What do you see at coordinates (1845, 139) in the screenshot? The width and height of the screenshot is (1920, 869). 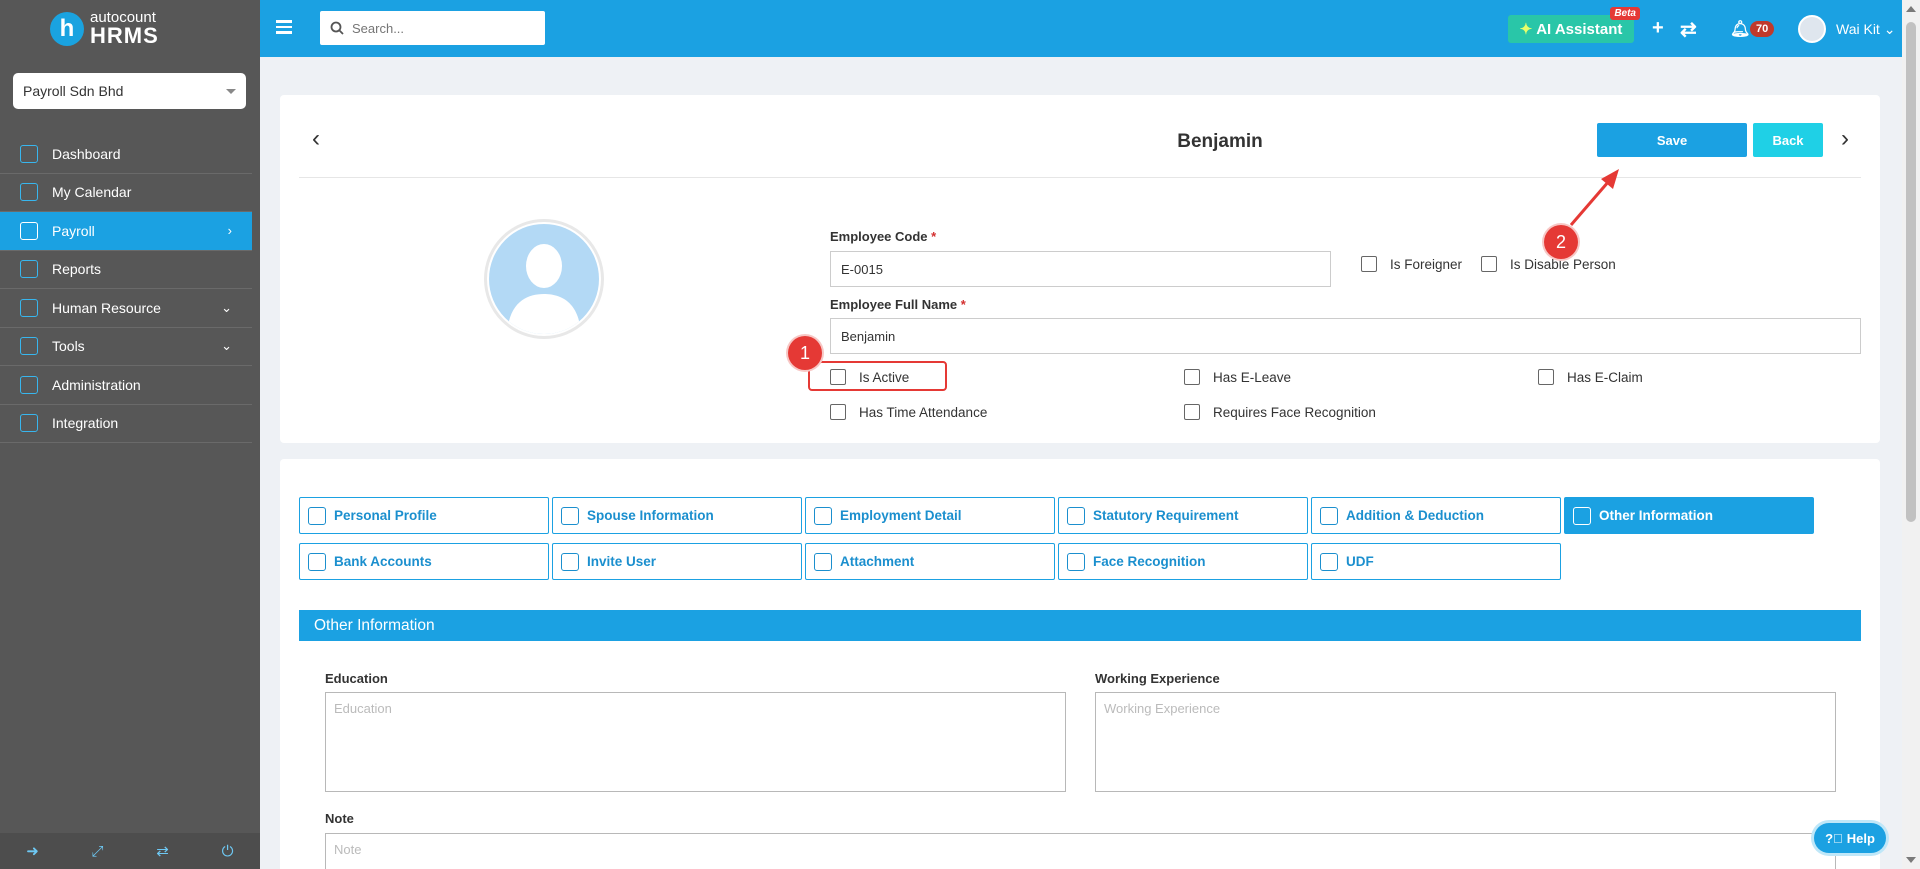 I see `next-record-icon: ›` at bounding box center [1845, 139].